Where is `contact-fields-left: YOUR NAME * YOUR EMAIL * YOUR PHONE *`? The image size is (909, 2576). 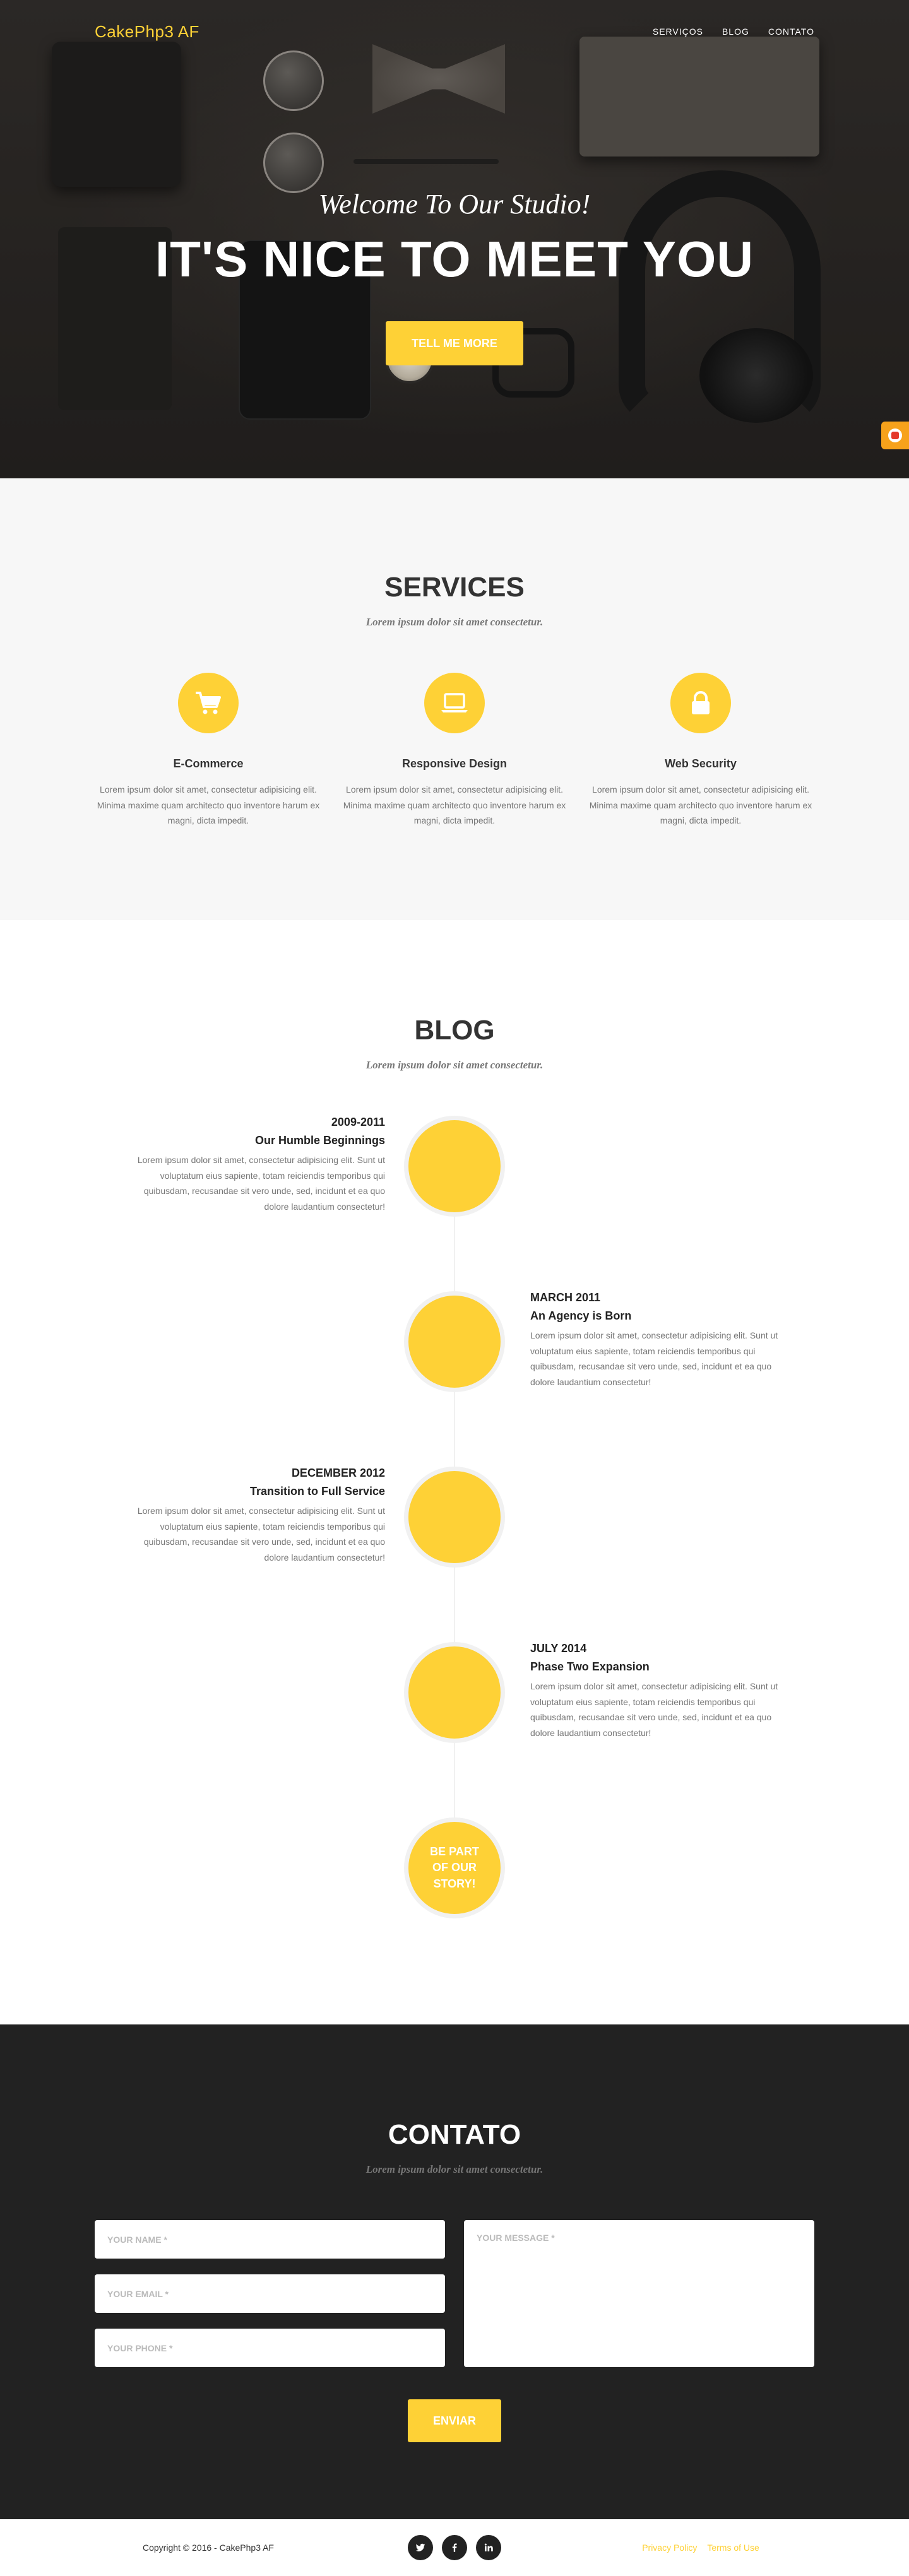 contact-fields-left: YOUR NAME * YOUR EMAIL * YOUR PHONE * is located at coordinates (270, 2301).